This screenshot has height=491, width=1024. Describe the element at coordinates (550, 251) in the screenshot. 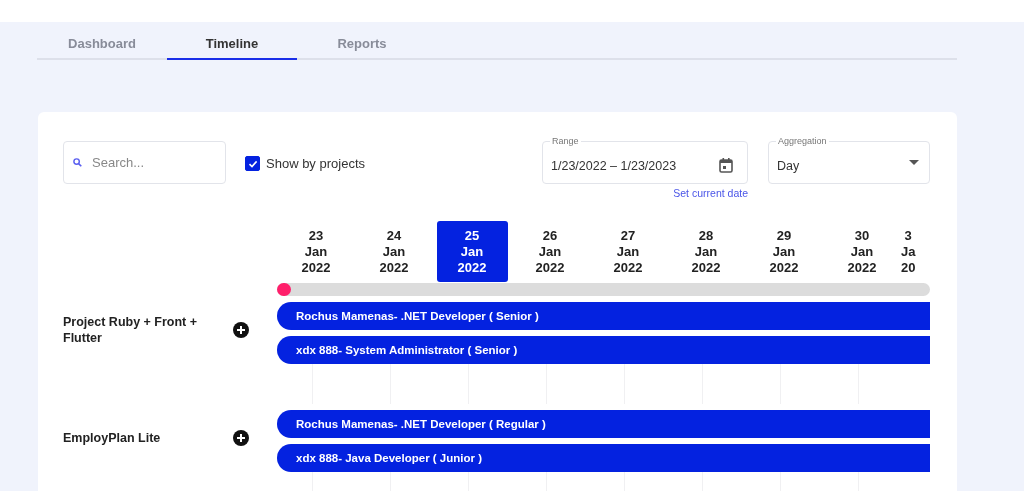

I see `date-column-header: 26 Jan 2022` at that location.